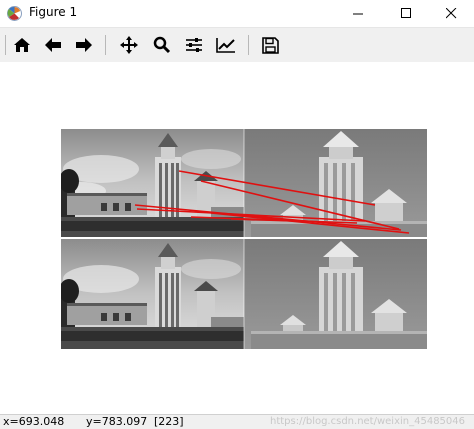 The width and height of the screenshot is (474, 429). I want to click on maximize-button, so click(406, 13).